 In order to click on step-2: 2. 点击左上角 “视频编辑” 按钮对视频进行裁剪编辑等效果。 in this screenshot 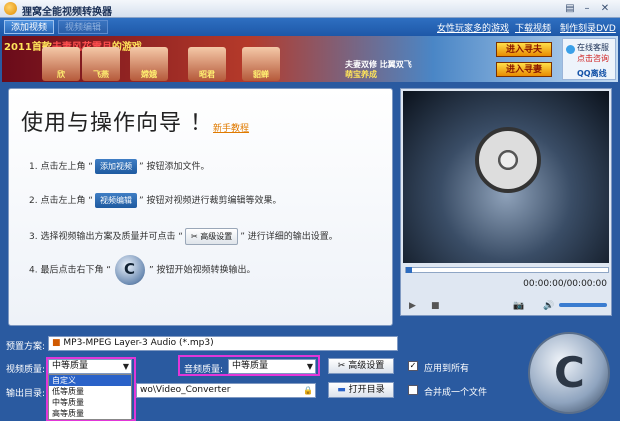, I will do `click(155, 200)`.